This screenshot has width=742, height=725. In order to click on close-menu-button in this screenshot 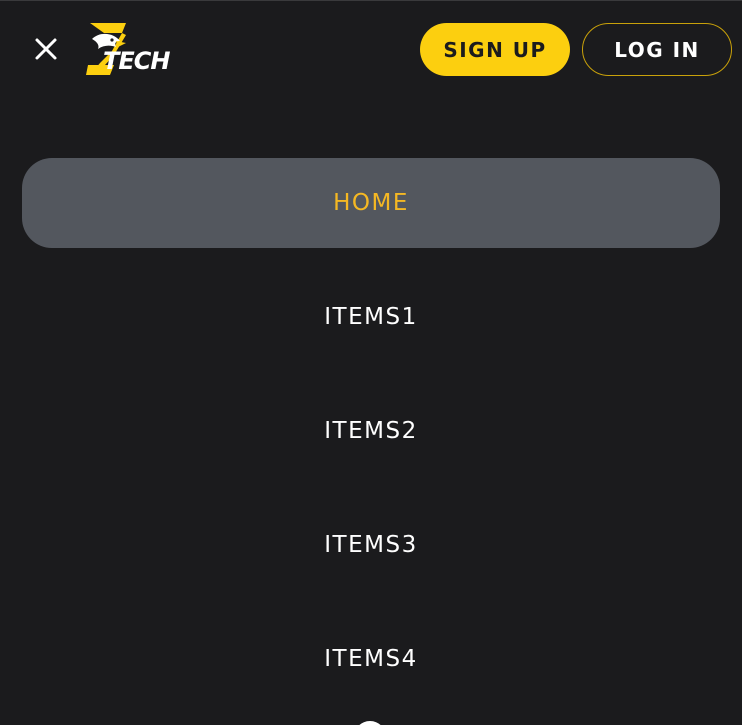, I will do `click(46, 49)`.